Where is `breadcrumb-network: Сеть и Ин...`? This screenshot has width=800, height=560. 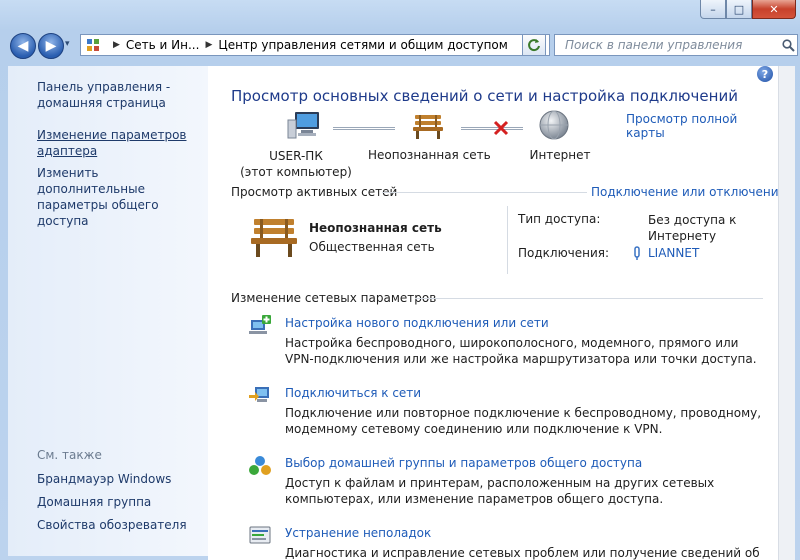 breadcrumb-network: Сеть и Ин... is located at coordinates (163, 45).